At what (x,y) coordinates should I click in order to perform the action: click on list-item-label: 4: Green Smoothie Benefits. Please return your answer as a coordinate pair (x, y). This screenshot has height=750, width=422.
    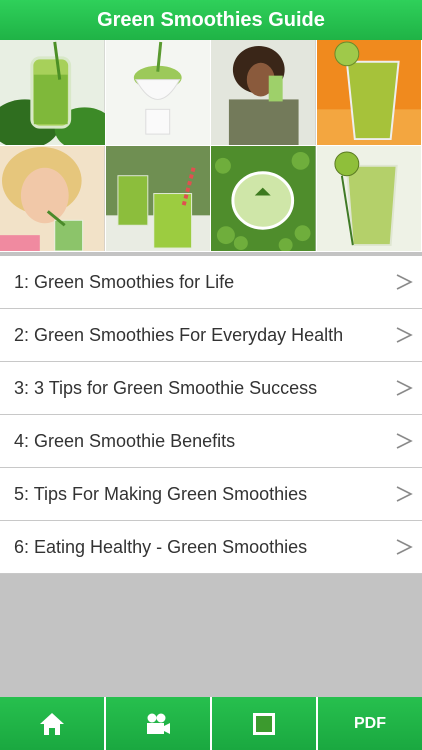
    Looking at the image, I should click on (125, 440).